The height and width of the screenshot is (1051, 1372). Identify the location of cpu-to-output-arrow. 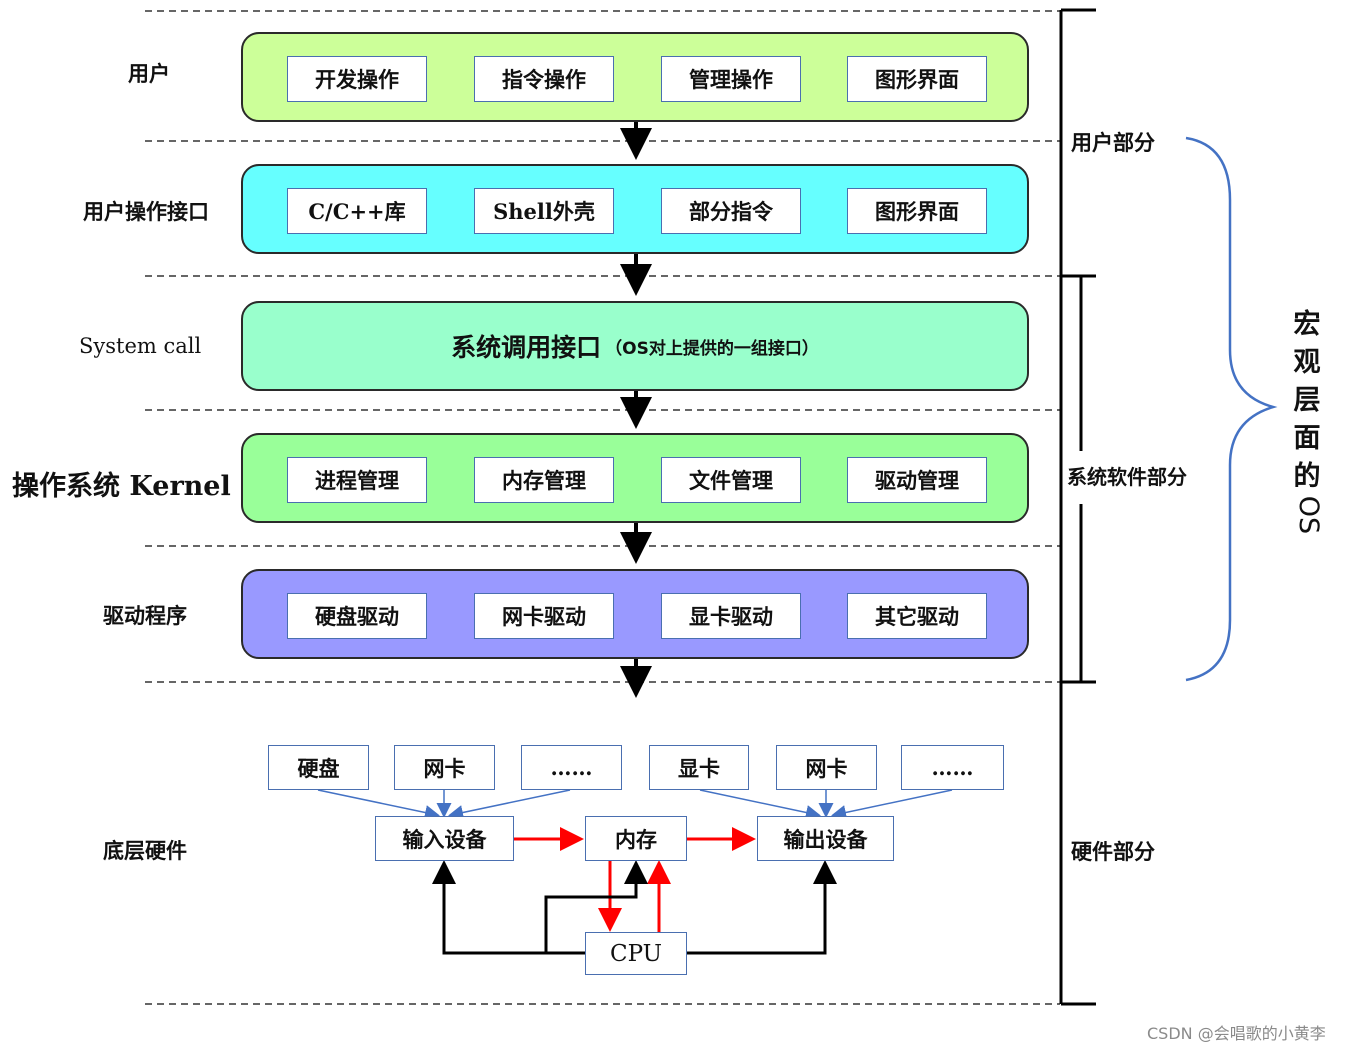
(762, 907).